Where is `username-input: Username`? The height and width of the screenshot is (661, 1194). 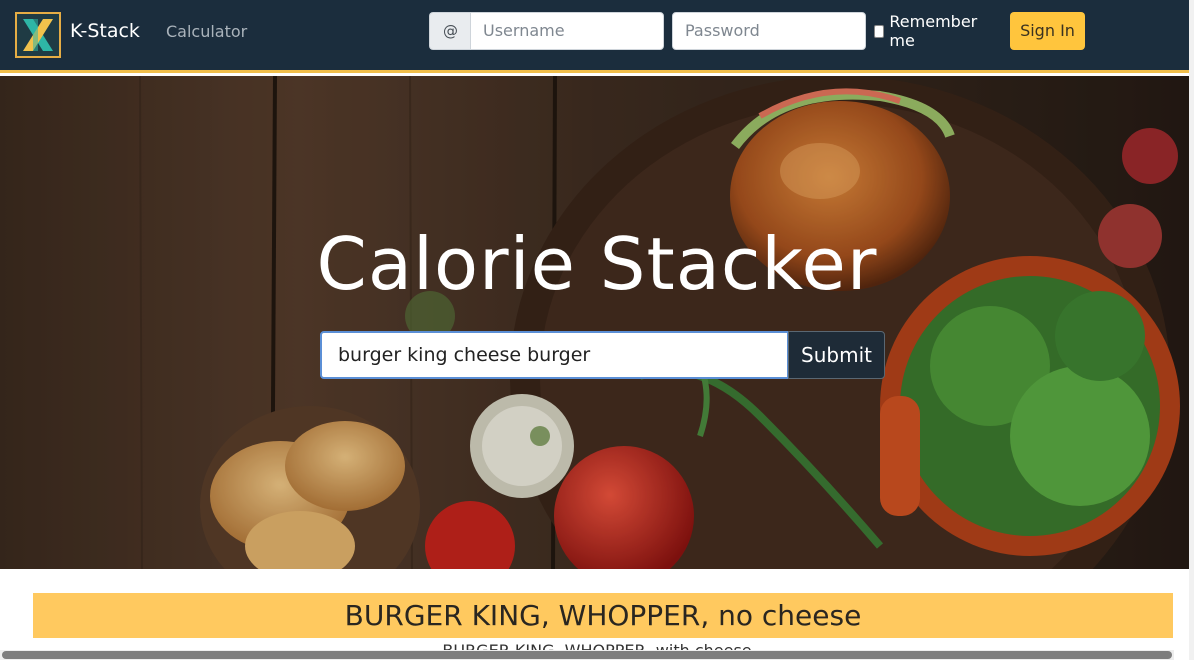 username-input: Username is located at coordinates (567, 31).